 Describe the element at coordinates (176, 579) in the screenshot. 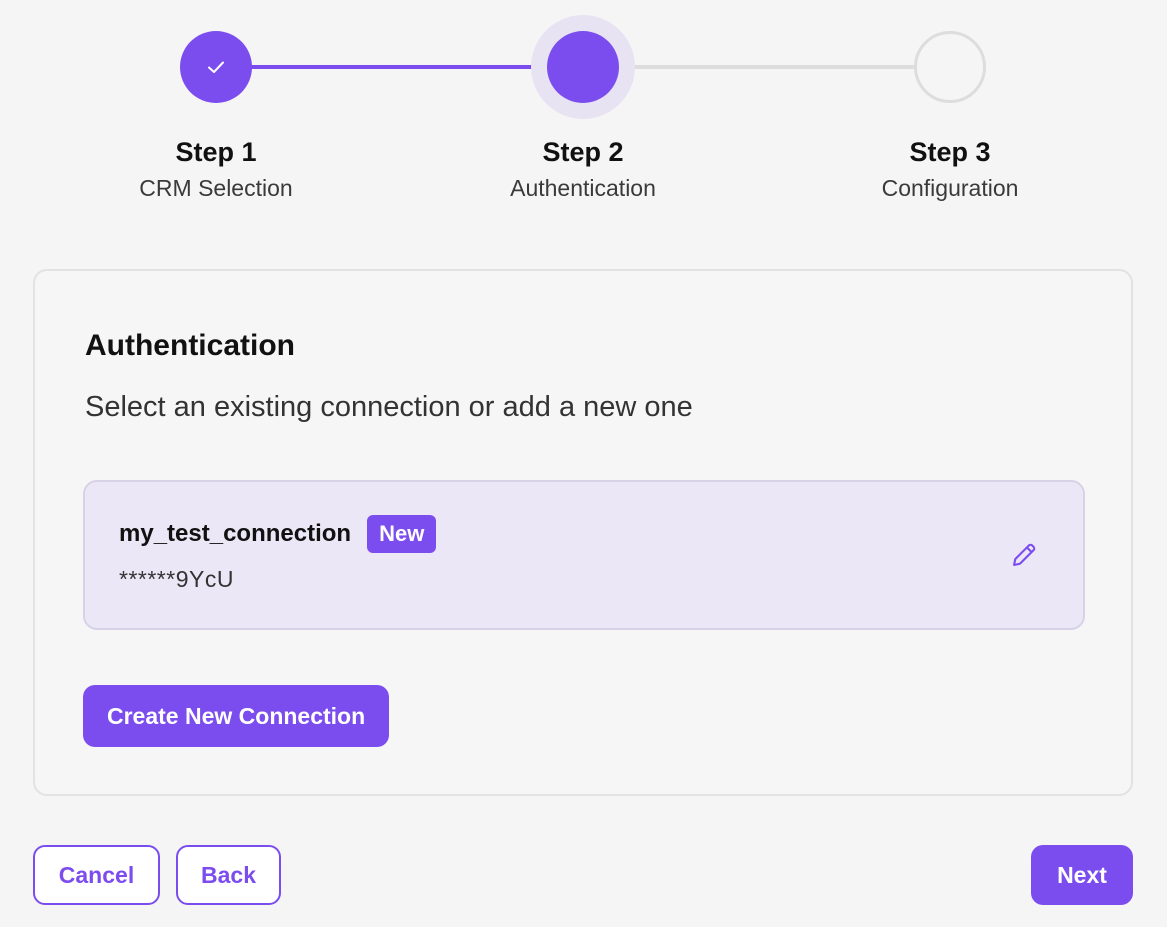

I see `connection-masked-key: ******9YcU` at that location.